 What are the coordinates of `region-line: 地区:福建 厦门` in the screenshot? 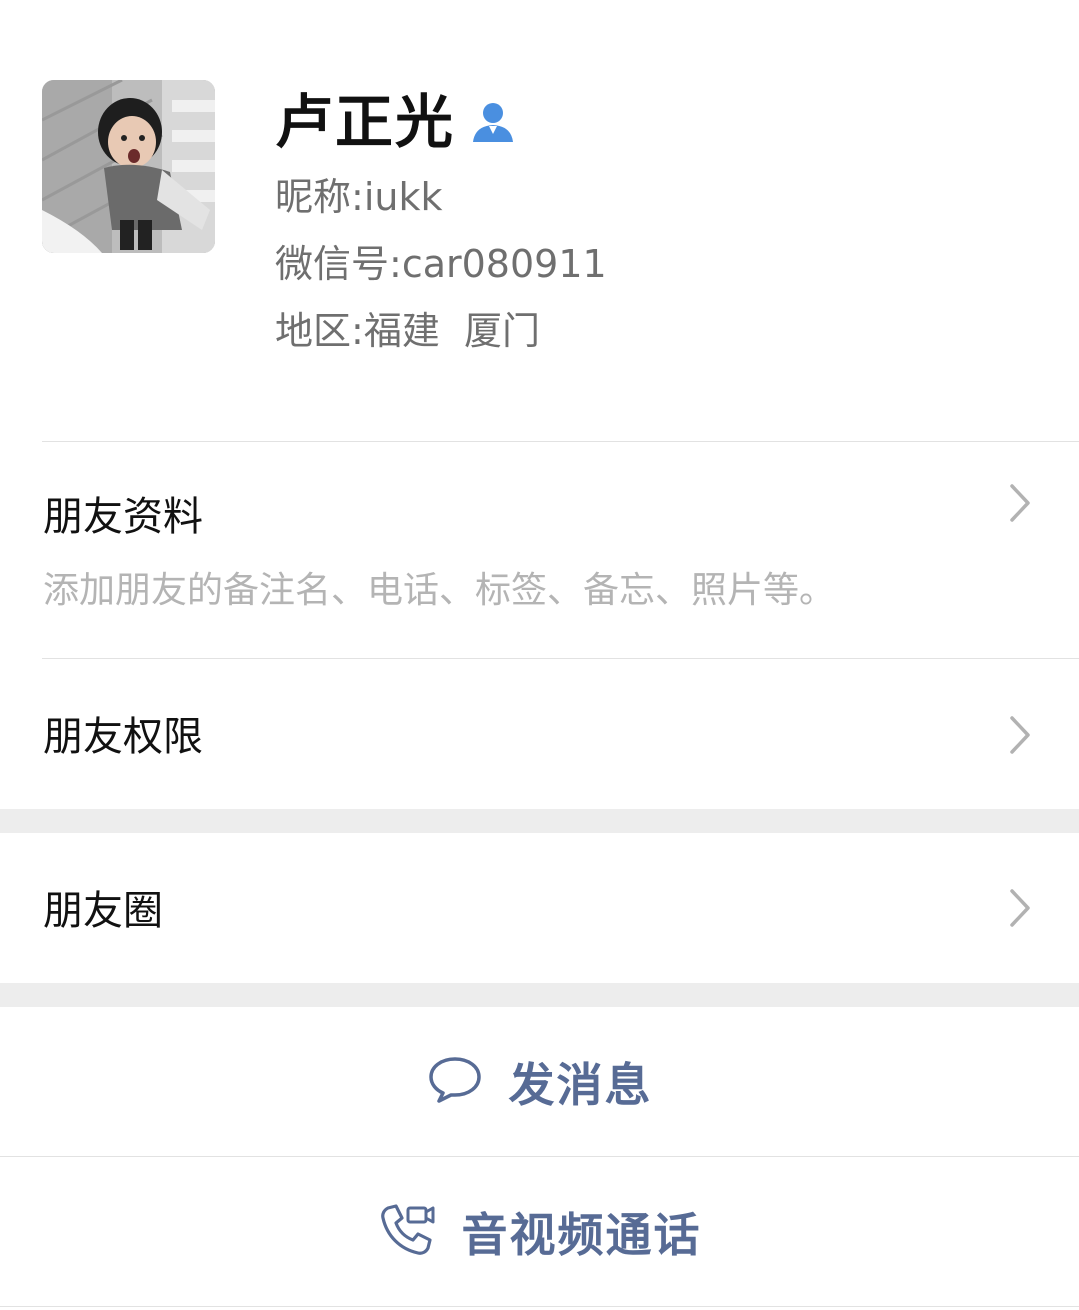 It's located at (407, 331).